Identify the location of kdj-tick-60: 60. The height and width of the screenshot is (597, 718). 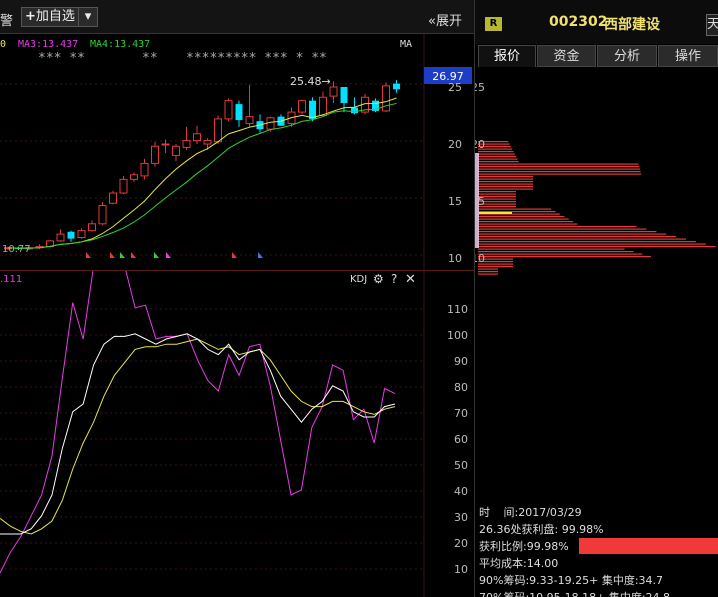
(461, 439).